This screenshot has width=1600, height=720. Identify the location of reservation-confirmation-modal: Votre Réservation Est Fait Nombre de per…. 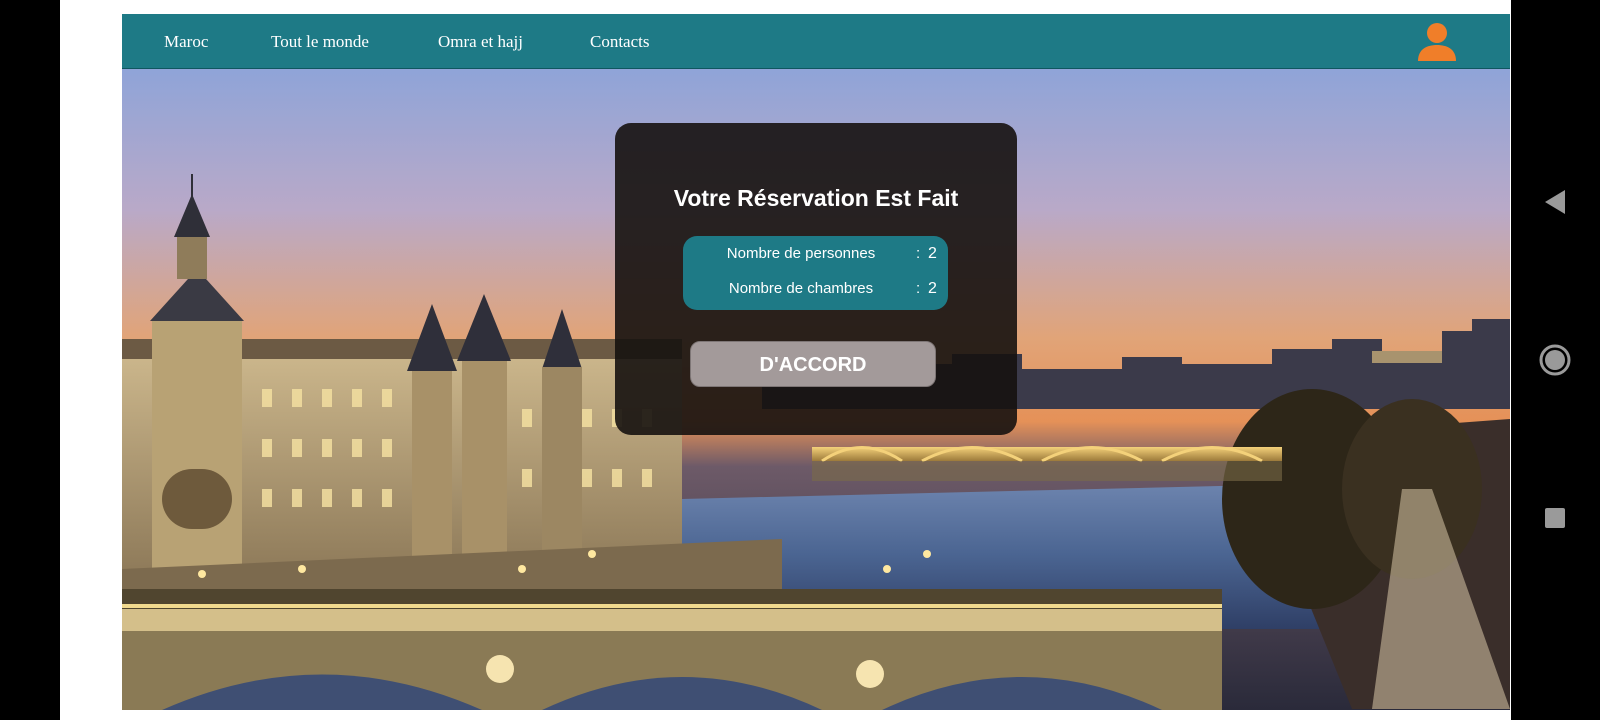
(816, 279).